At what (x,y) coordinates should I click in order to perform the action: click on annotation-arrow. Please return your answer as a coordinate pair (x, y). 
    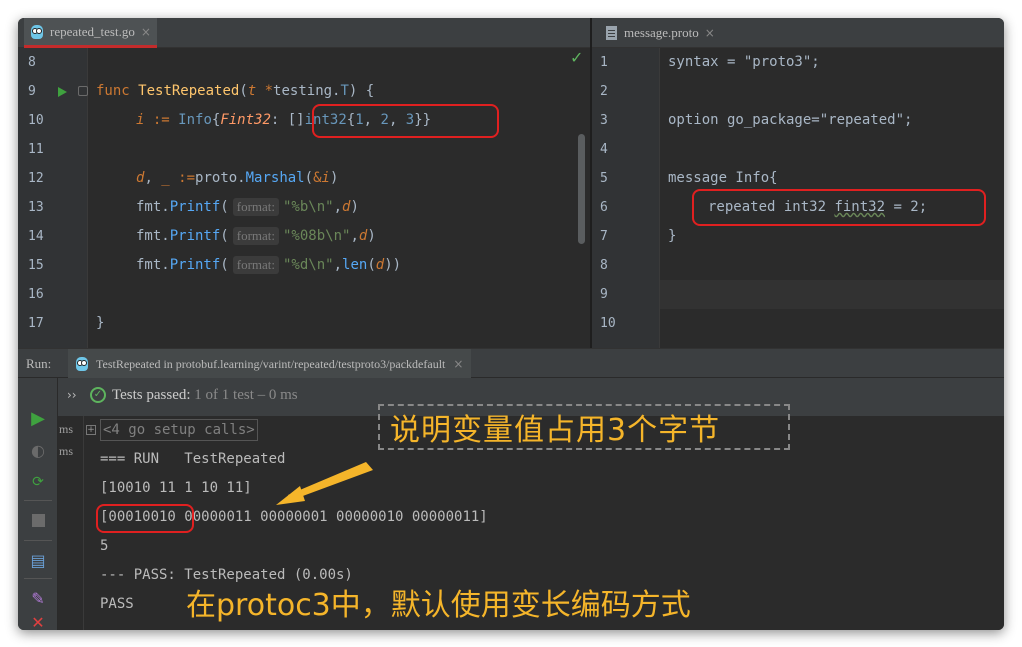
    Looking at the image, I should click on (324, 483).